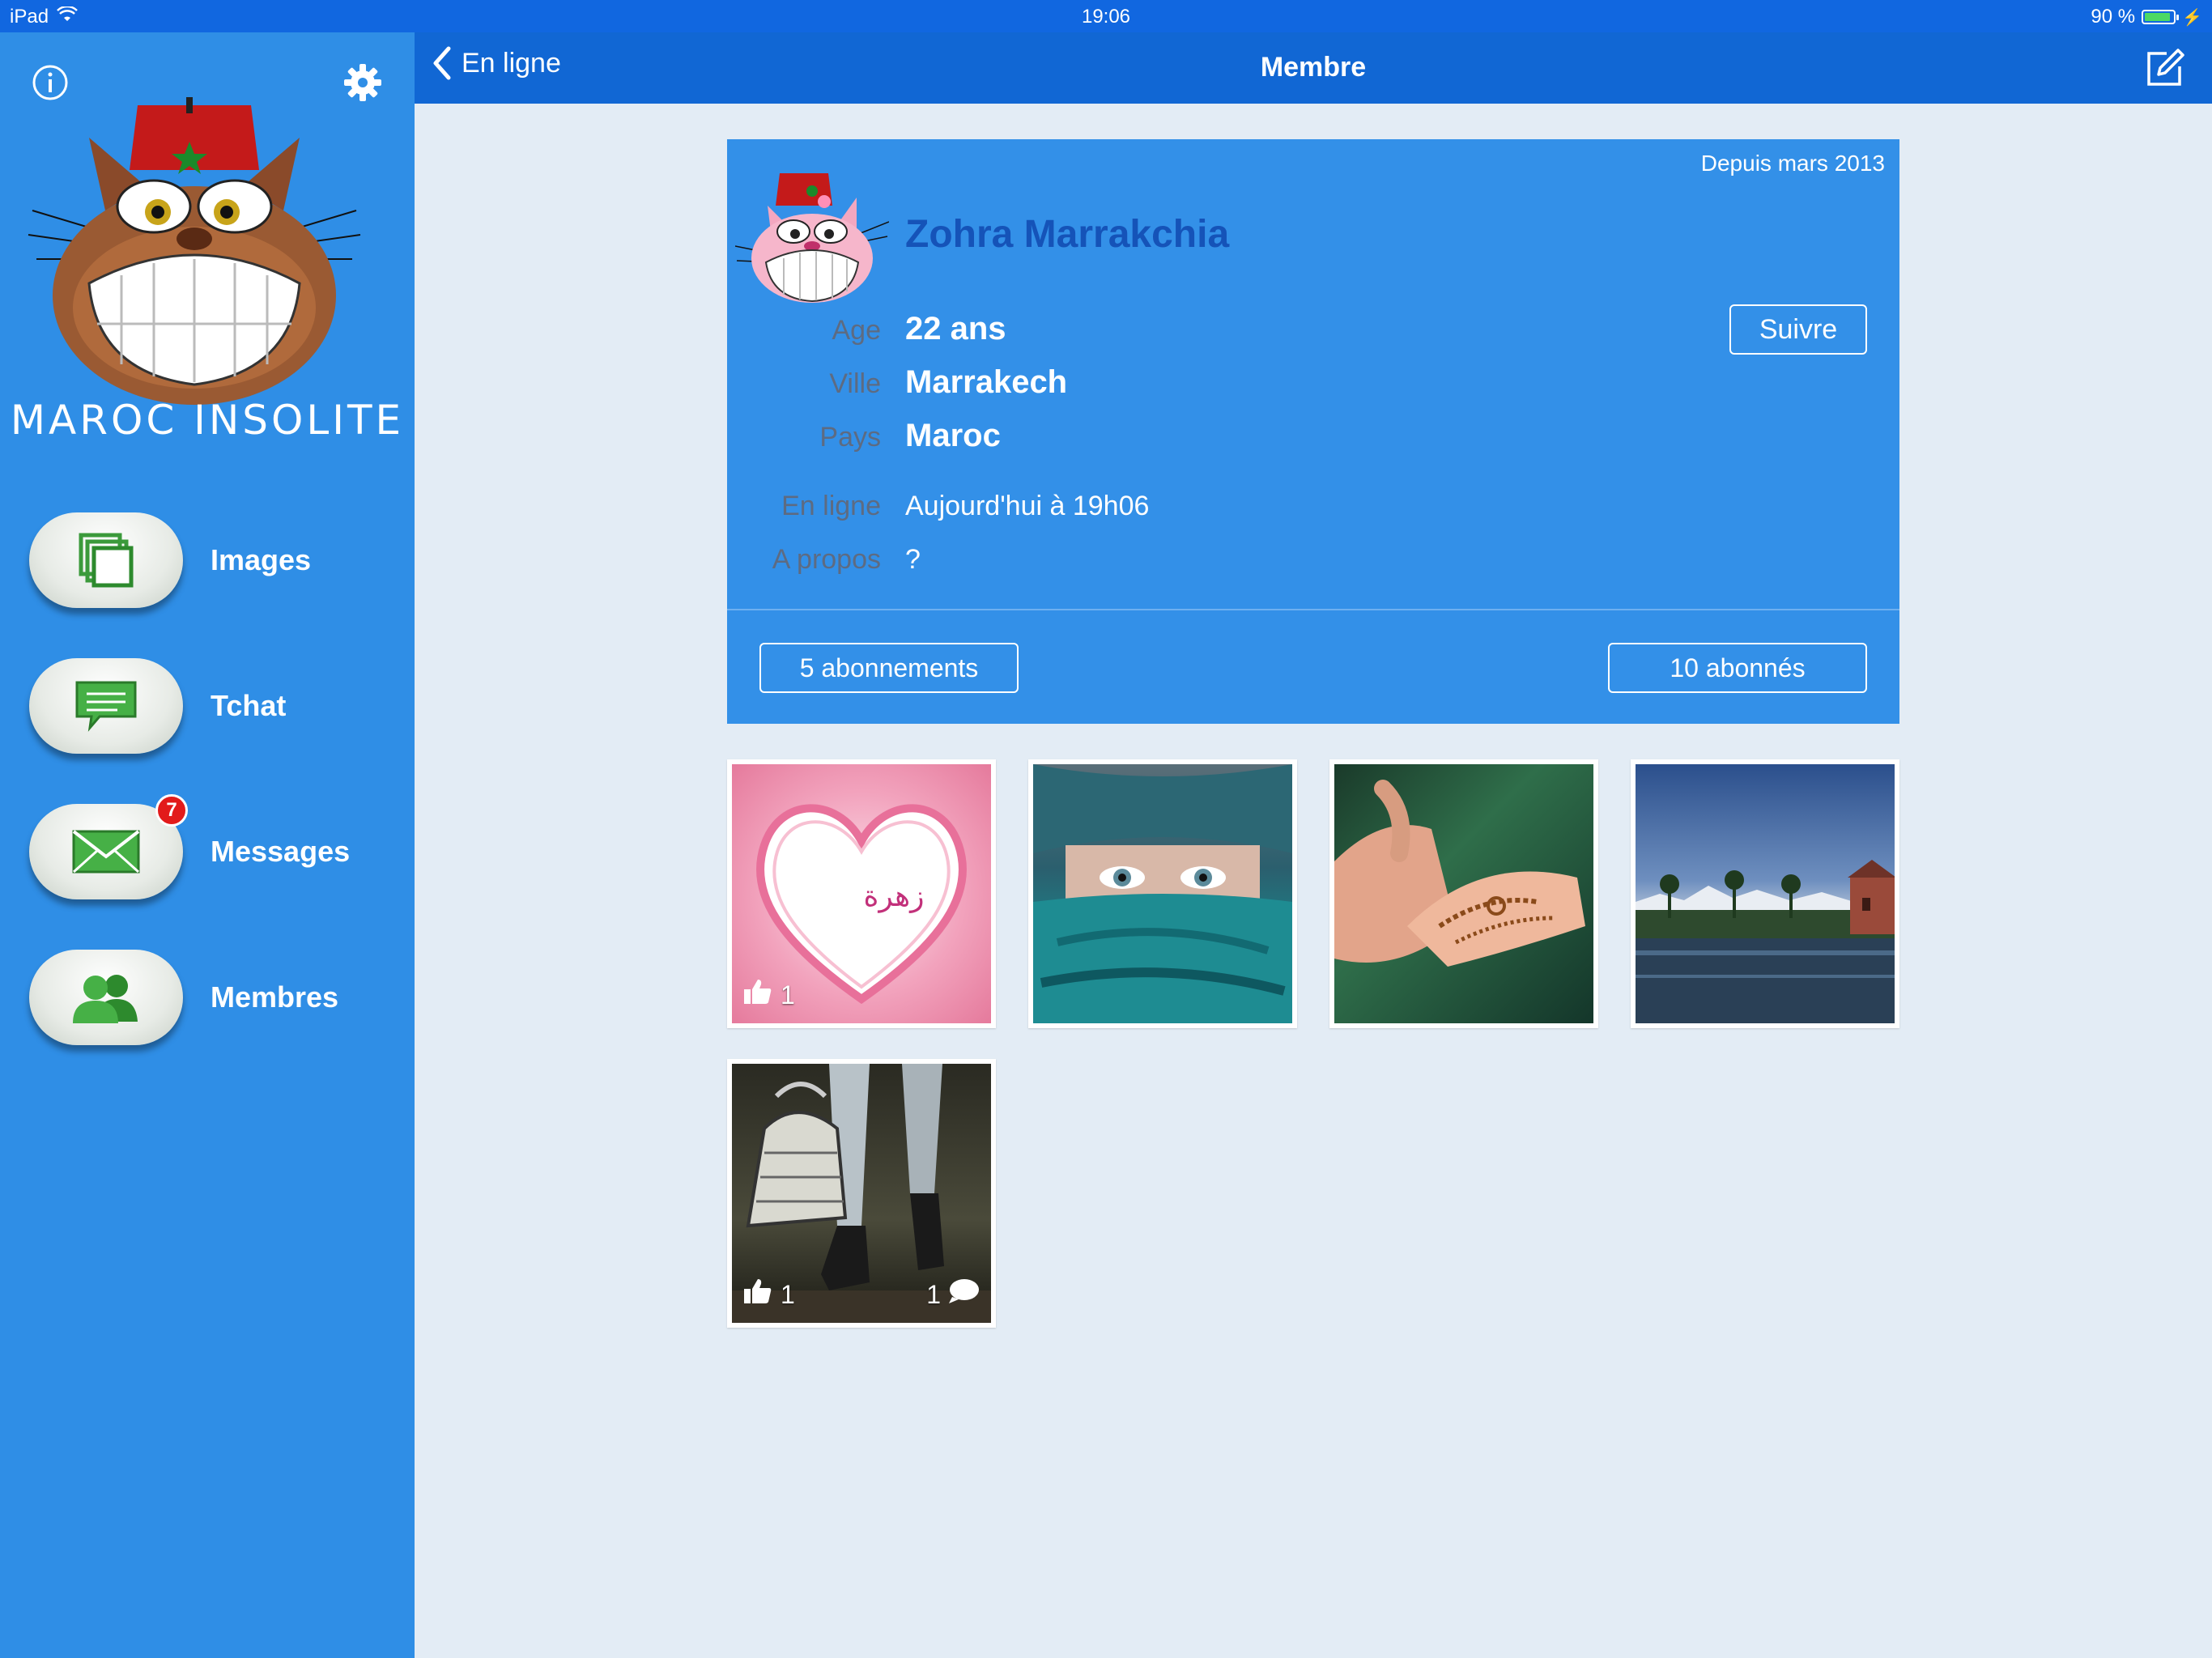  Describe the element at coordinates (894, 896) in the screenshot. I see `heart-caption: زهرة` at that location.